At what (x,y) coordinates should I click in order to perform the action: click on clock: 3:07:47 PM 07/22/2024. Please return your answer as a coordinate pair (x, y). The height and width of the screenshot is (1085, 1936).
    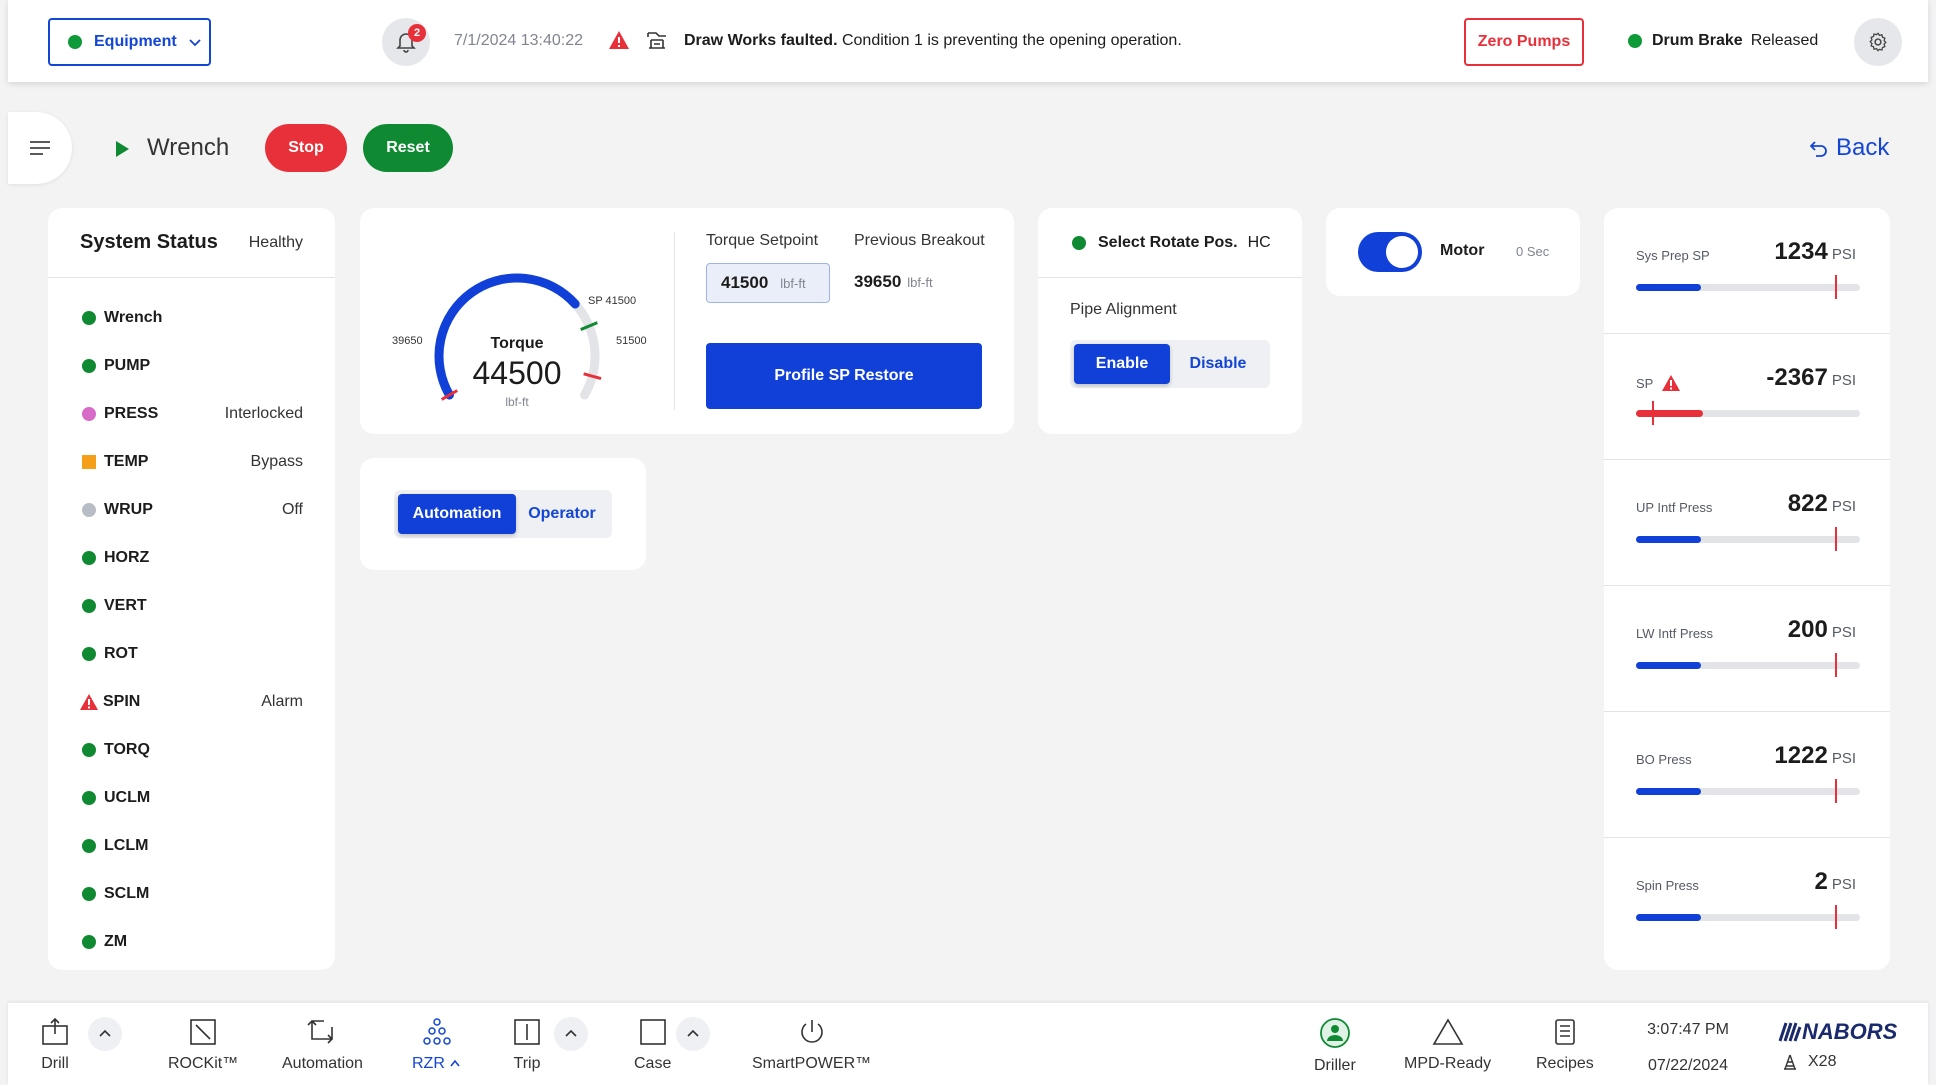
    Looking at the image, I should click on (1688, 1048).